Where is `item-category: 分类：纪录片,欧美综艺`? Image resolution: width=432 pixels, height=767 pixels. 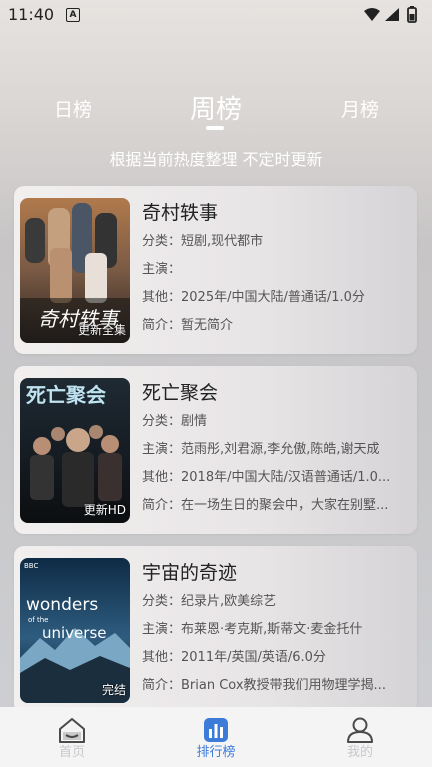 item-category: 分类：纪录片,欧美综艺 is located at coordinates (209, 601).